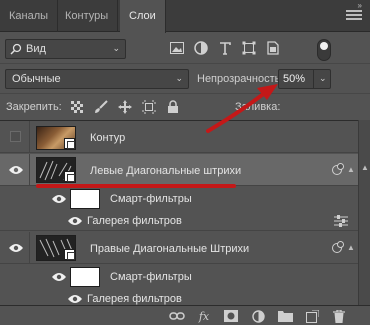 The height and width of the screenshot is (325, 370). Describe the element at coordinates (179, 137) in the screenshot. I see `layer-row: Контур` at that location.